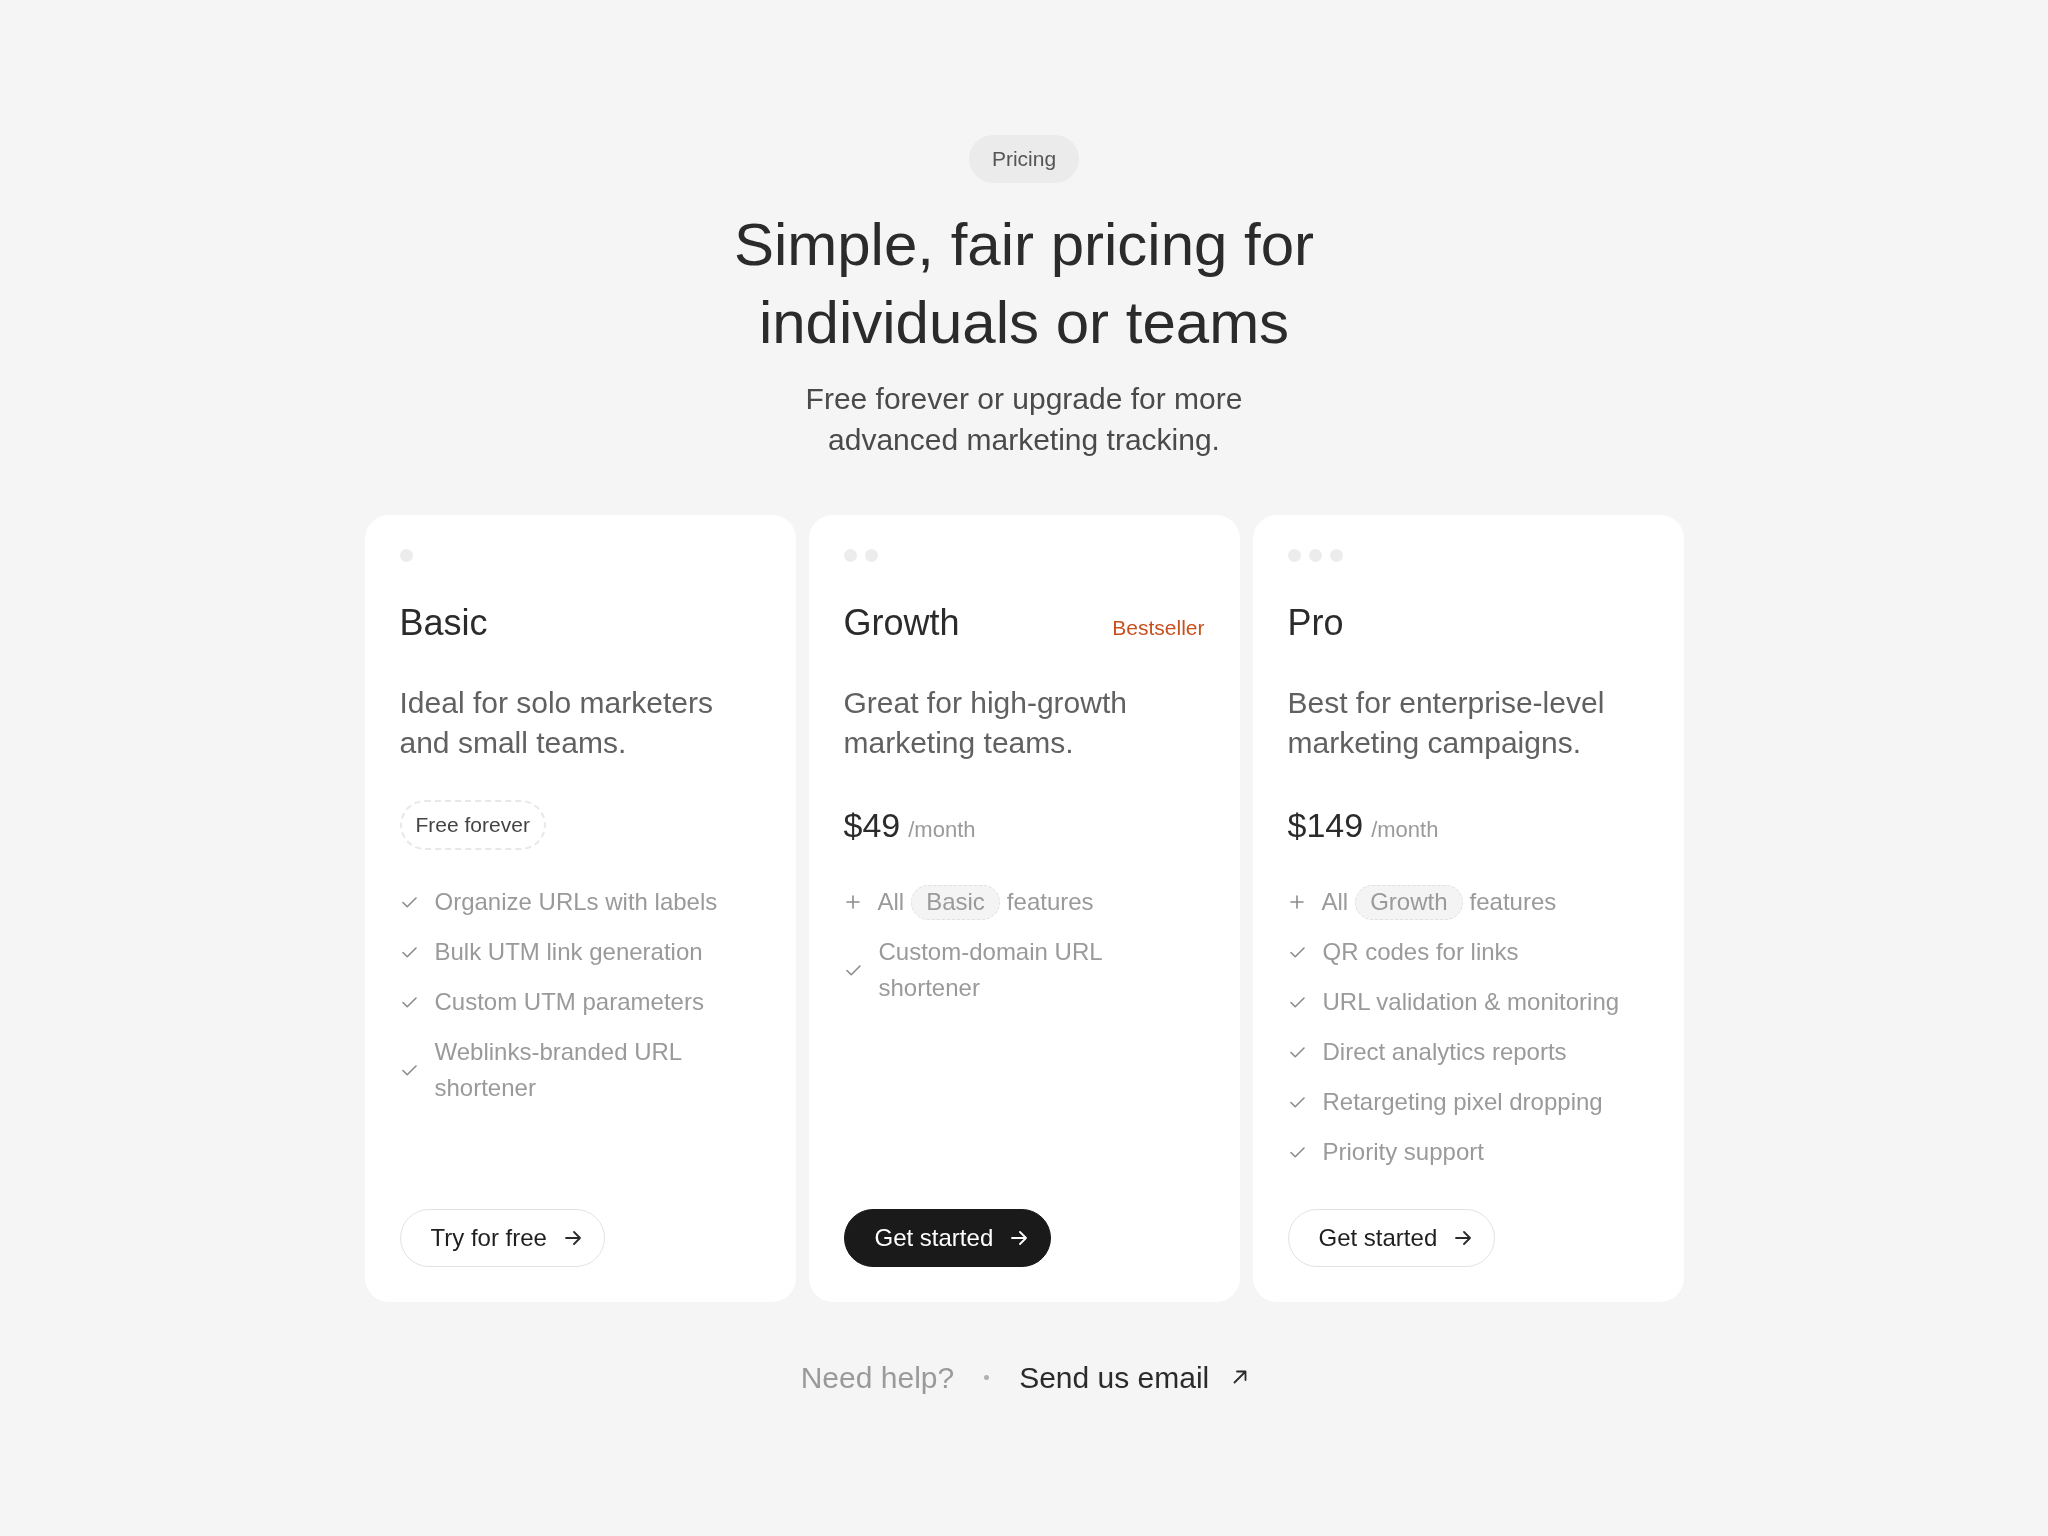 The width and height of the screenshot is (2048, 1536). Describe the element at coordinates (569, 1002) in the screenshot. I see `feature-text: Custom UTM parameters` at that location.